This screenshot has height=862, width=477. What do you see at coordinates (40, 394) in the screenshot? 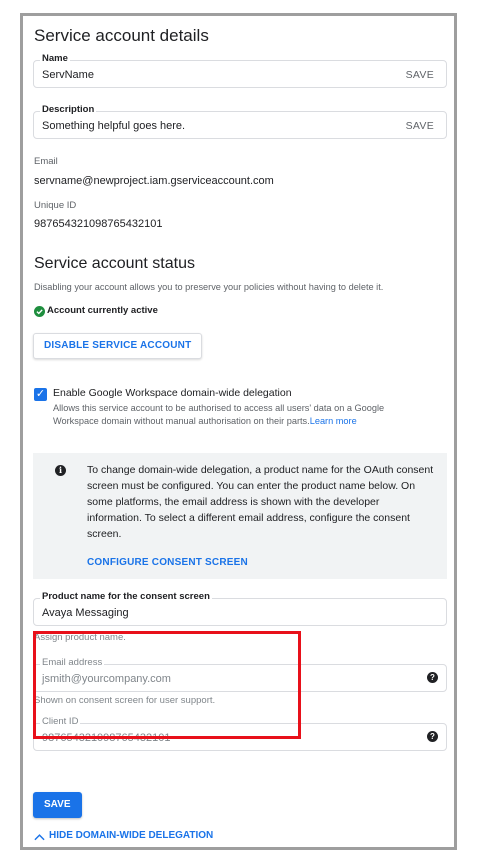
I see `delegation-checkbox: ✓` at bounding box center [40, 394].